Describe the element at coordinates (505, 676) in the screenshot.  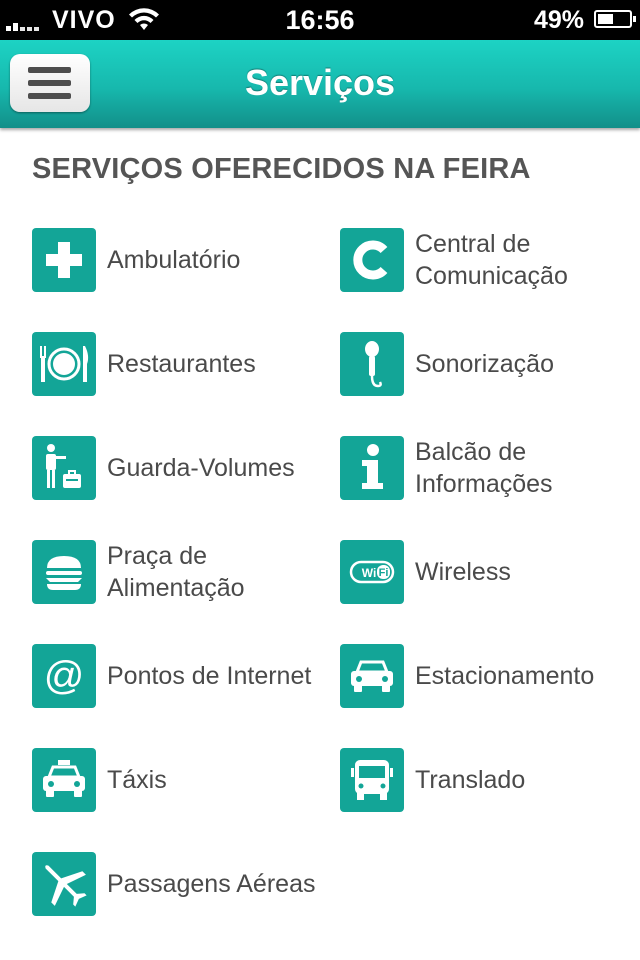
I see `service-label: Estacionamento` at that location.